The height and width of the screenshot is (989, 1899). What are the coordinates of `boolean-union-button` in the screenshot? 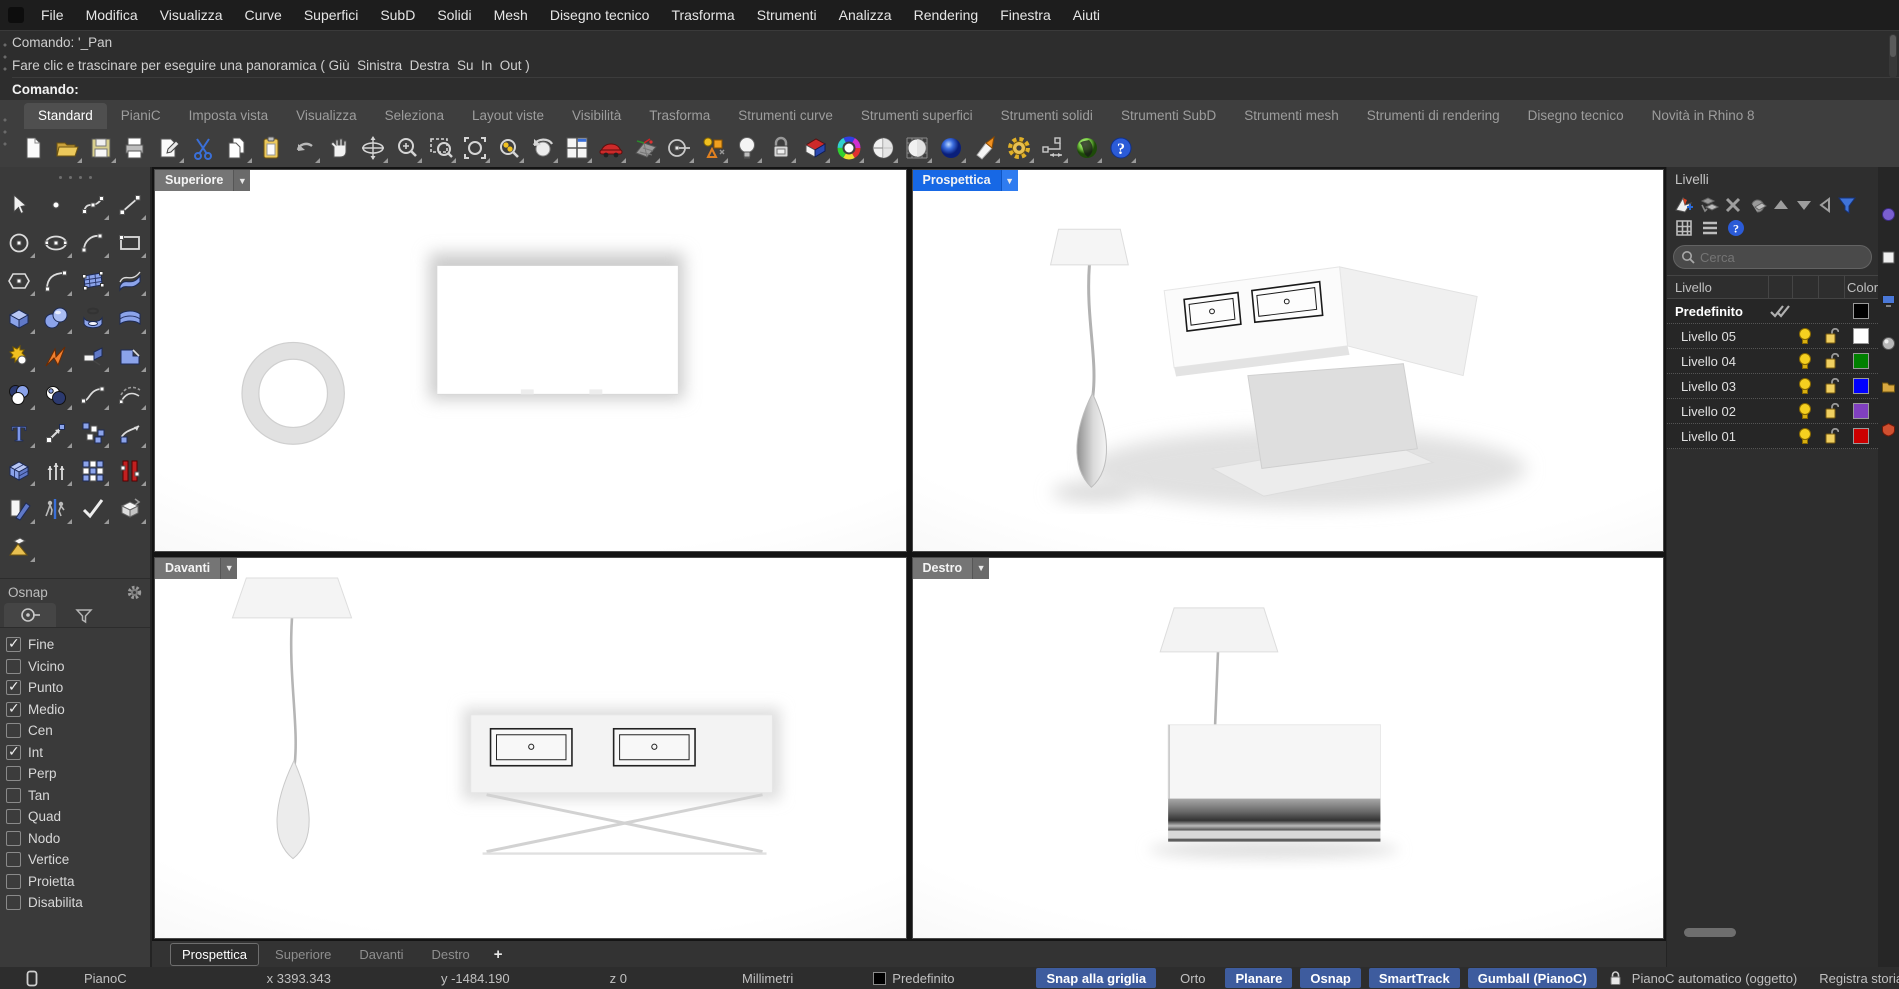 It's located at (19, 394).